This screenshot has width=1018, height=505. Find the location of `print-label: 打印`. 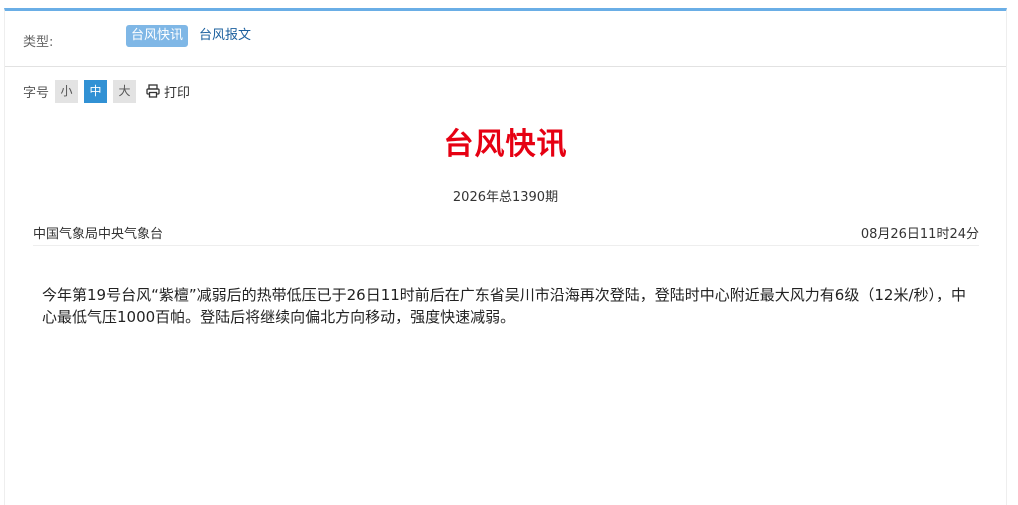

print-label: 打印 is located at coordinates (177, 93).